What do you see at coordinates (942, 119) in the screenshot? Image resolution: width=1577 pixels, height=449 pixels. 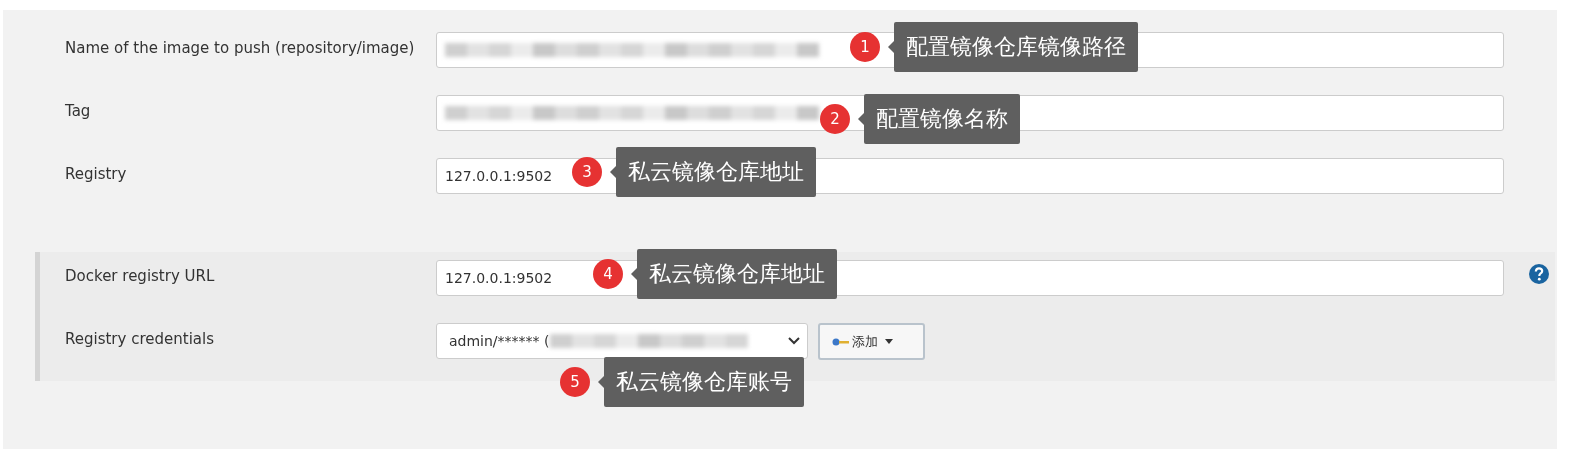 I see `annotation-tooltip: 配置镜像名称` at bounding box center [942, 119].